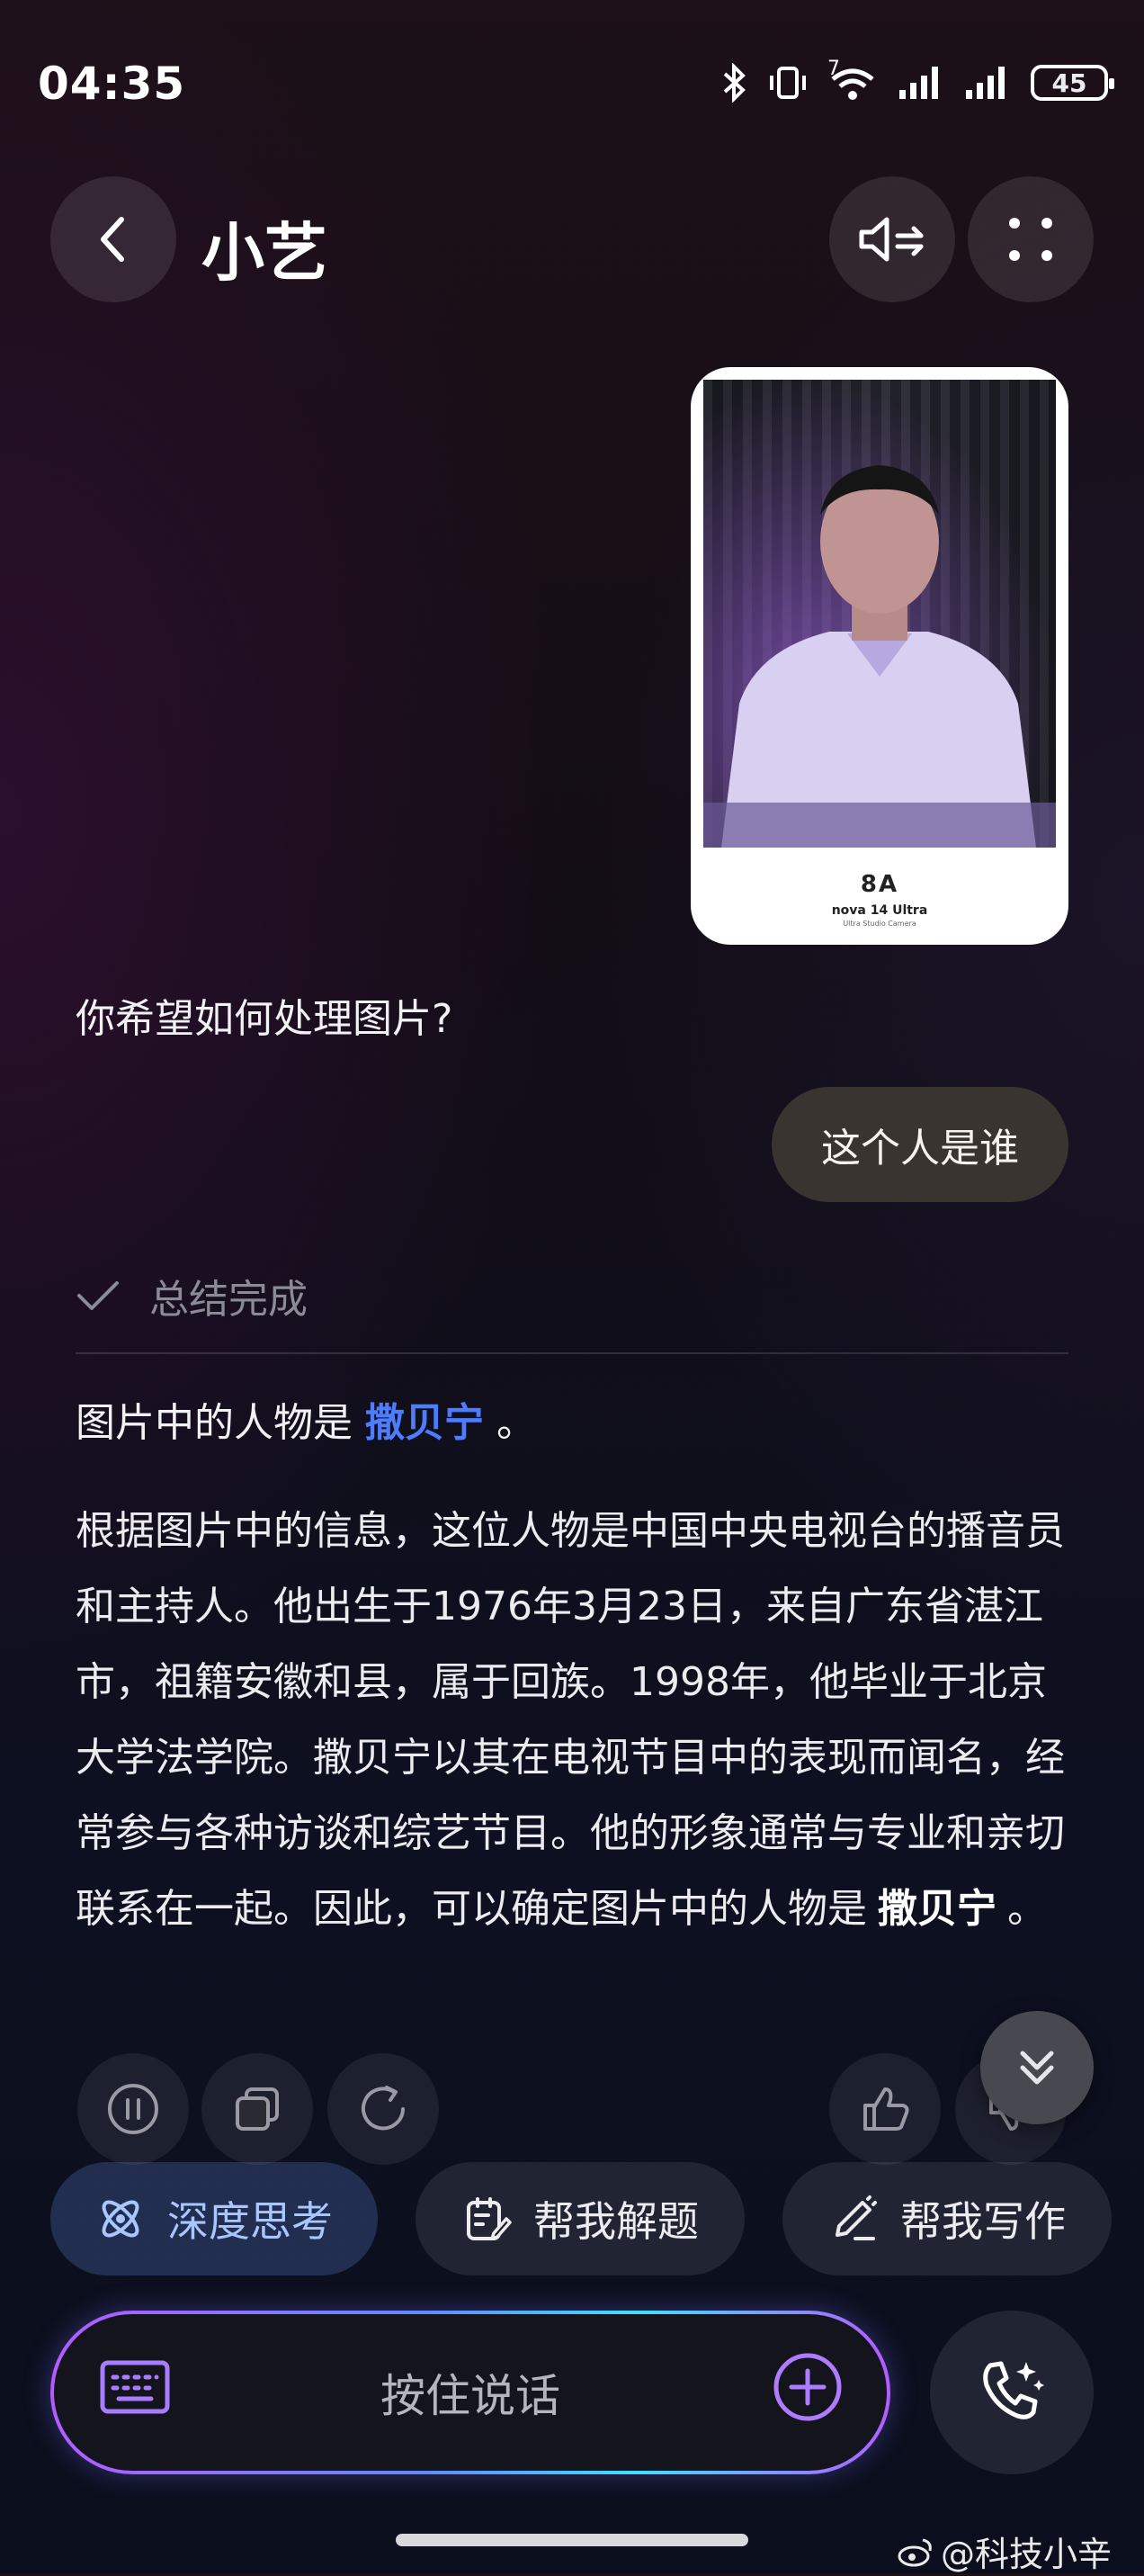 This screenshot has height=2576, width=1144. I want to click on home-indicator, so click(572, 2540).